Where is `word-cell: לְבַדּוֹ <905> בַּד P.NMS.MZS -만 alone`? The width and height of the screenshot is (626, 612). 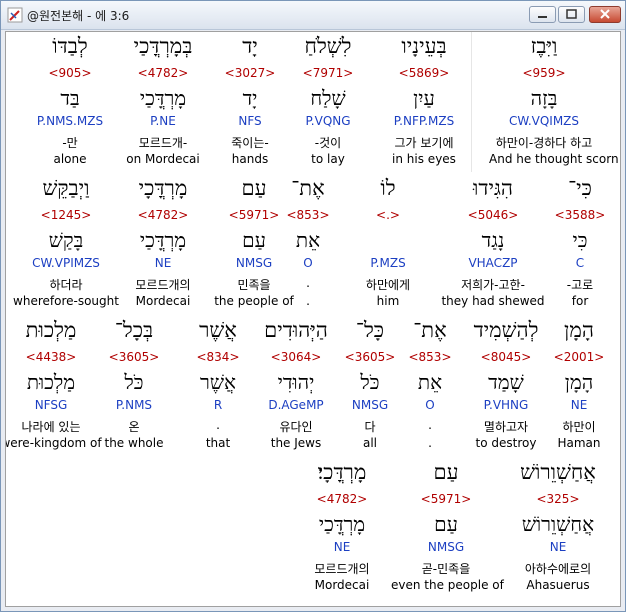 word-cell: לְבַדּוֹ <905> בַּד P.NMS.MZS -만 alone is located at coordinates (70, 103).